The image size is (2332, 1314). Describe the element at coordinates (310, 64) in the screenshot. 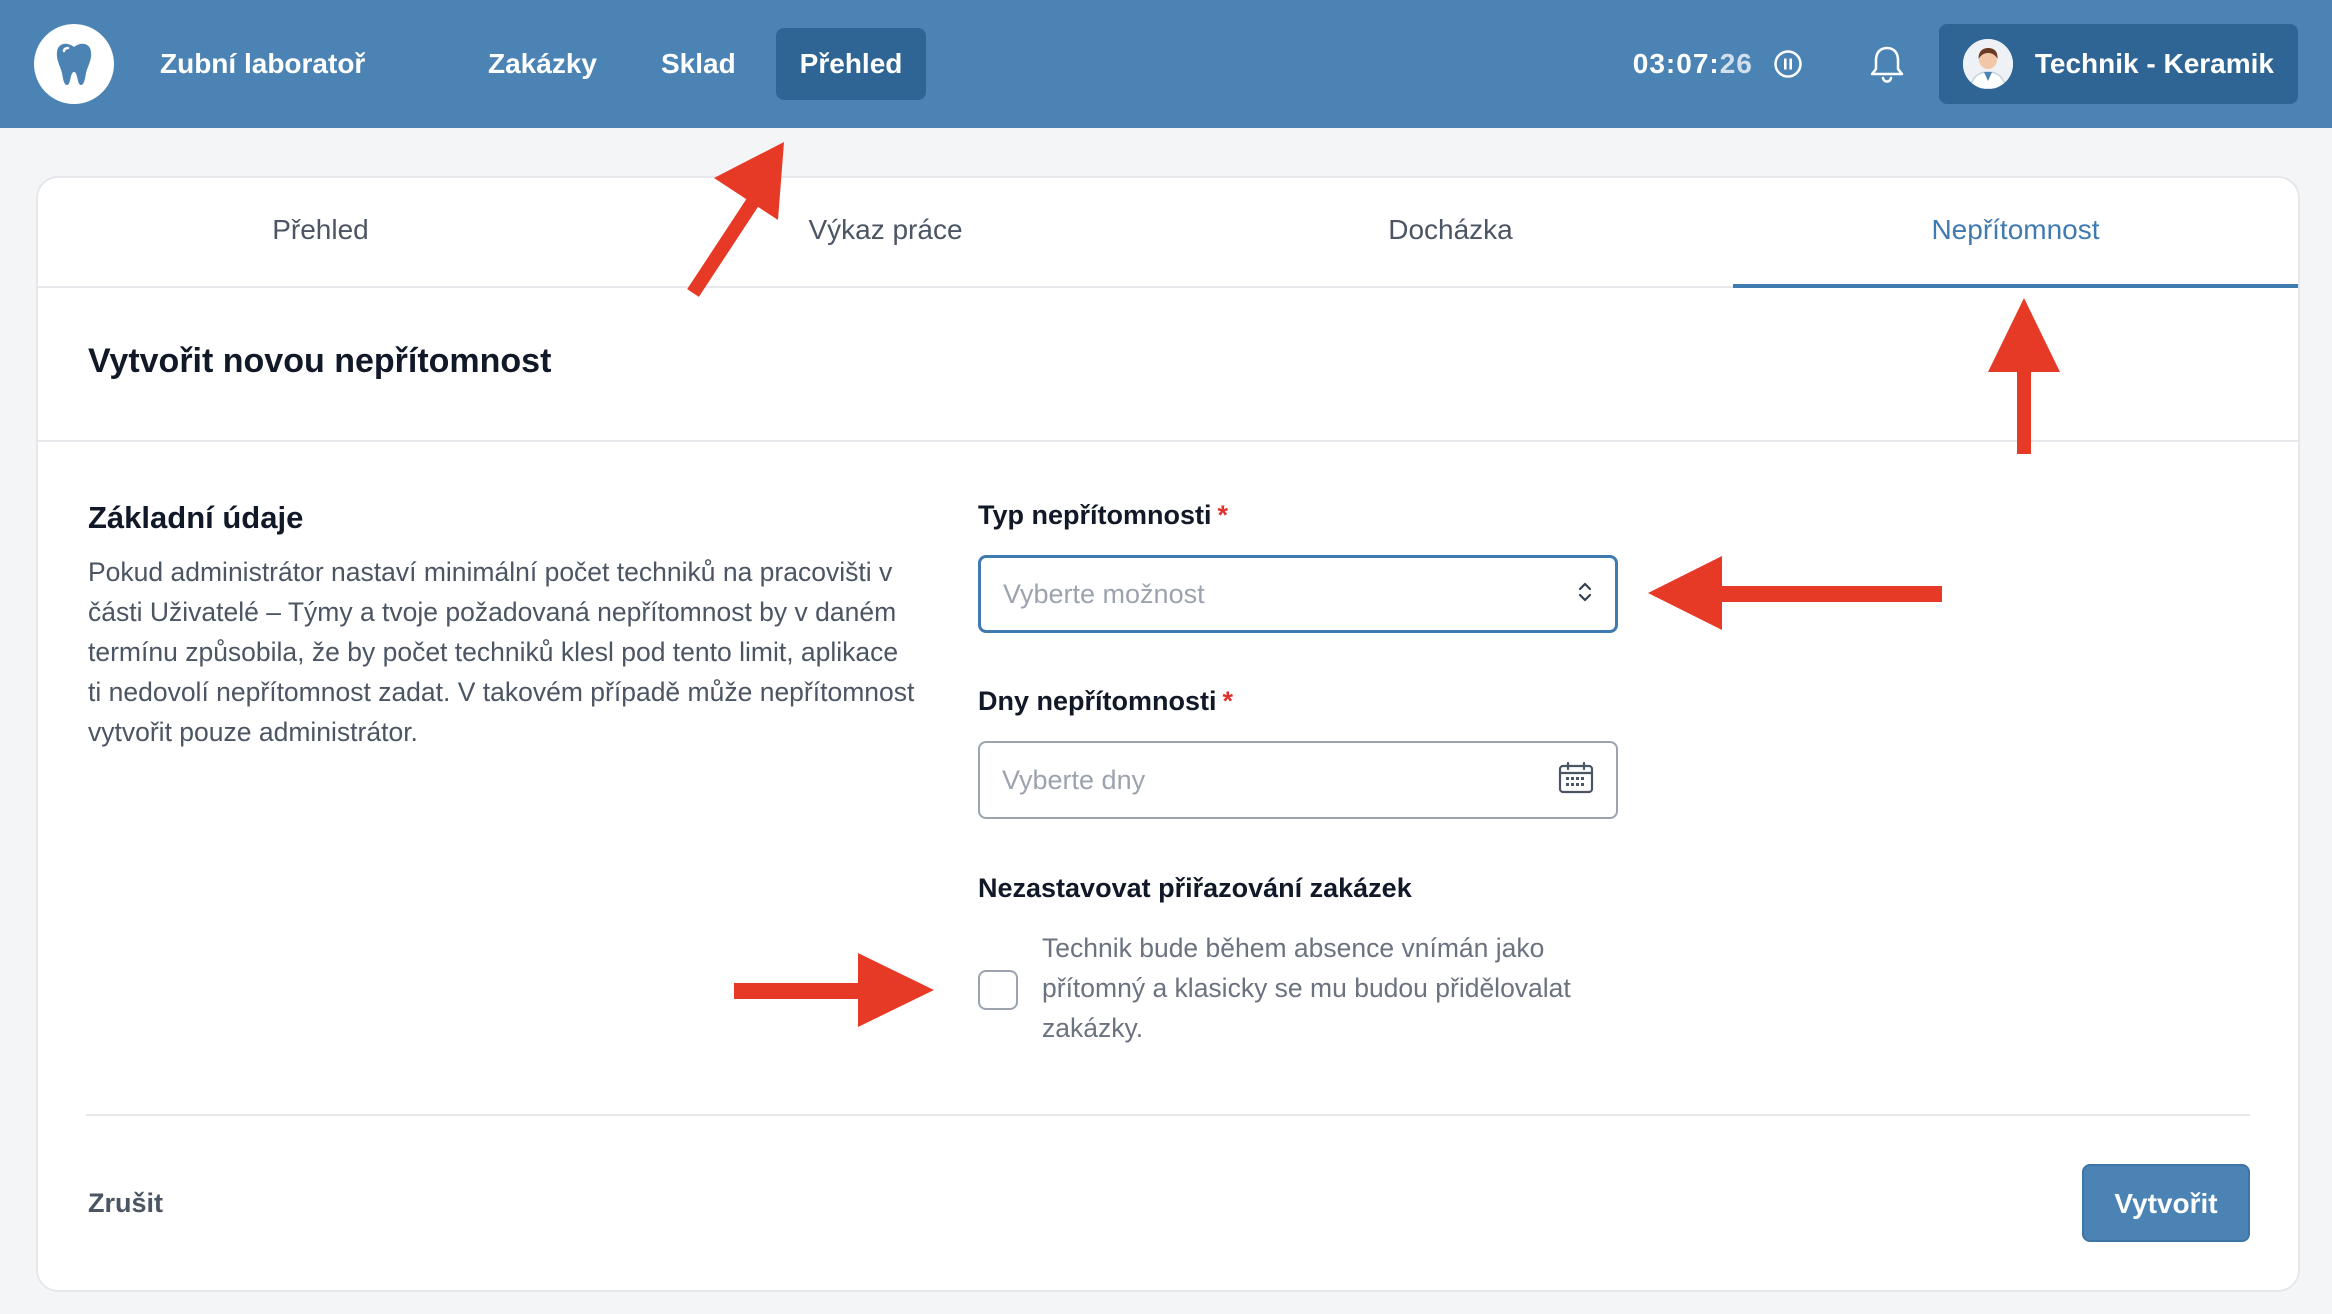

I see `app-brand: Zubní laboratoř` at that location.